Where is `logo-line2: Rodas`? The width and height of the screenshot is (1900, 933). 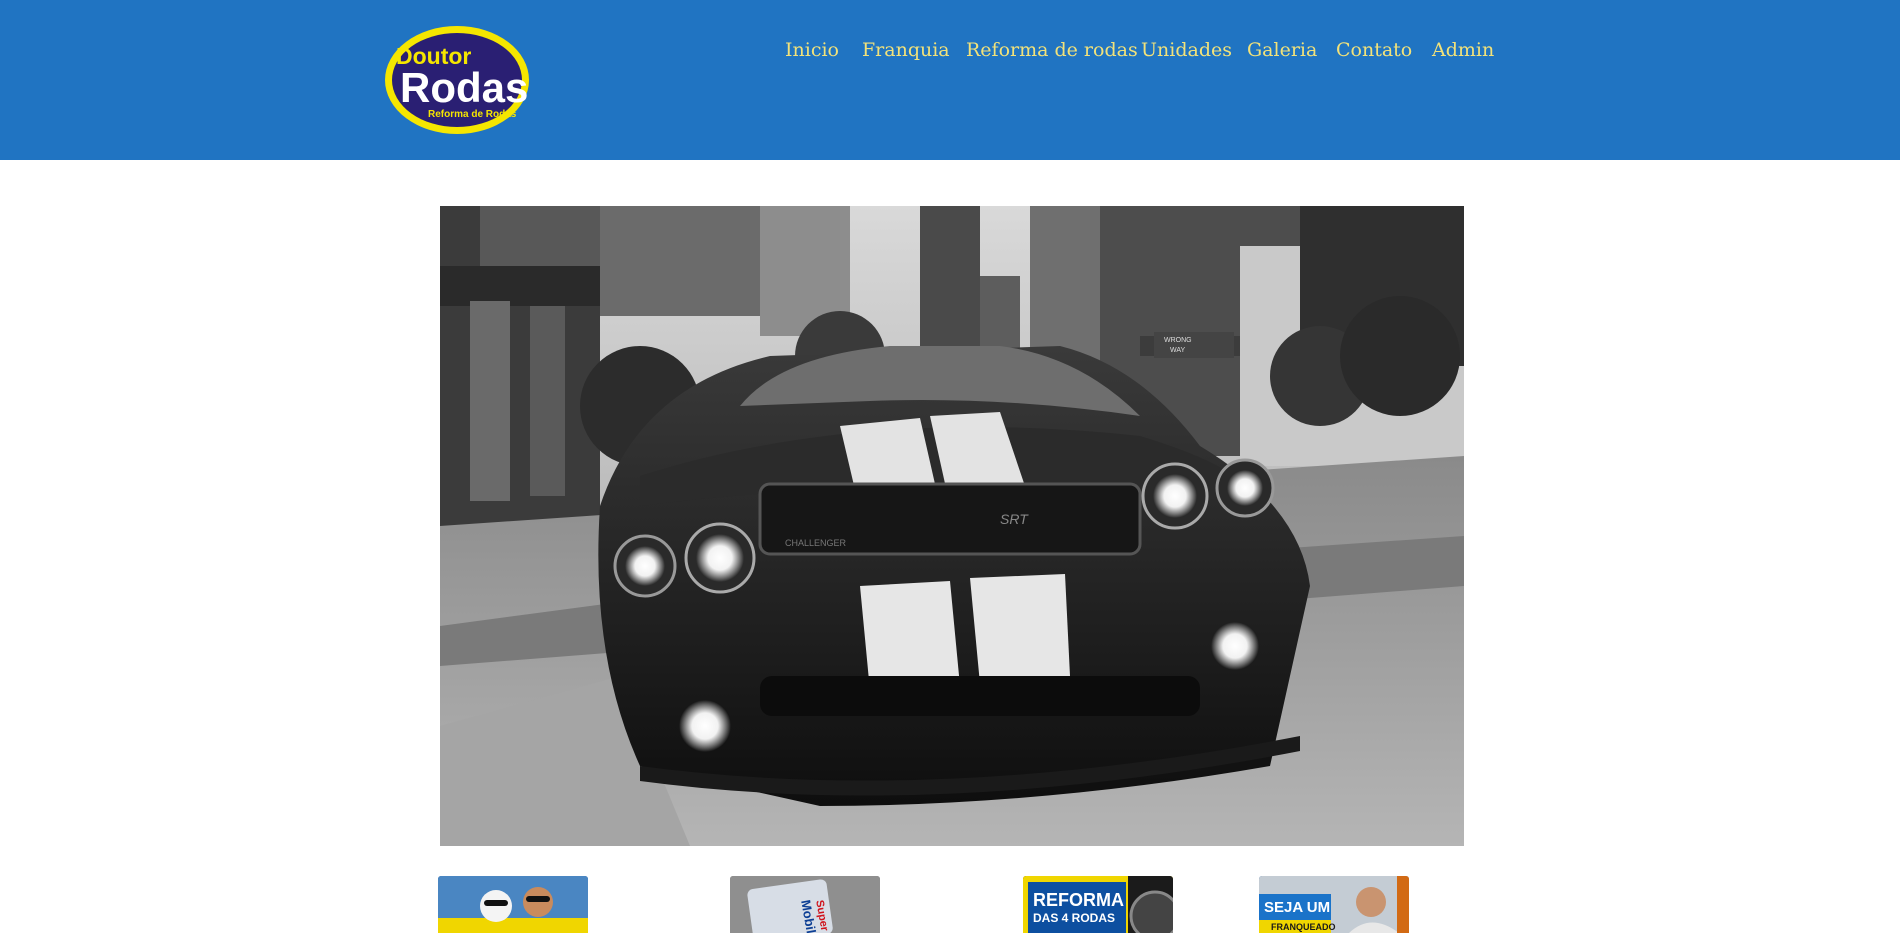 logo-line2: Rodas is located at coordinates (464, 87).